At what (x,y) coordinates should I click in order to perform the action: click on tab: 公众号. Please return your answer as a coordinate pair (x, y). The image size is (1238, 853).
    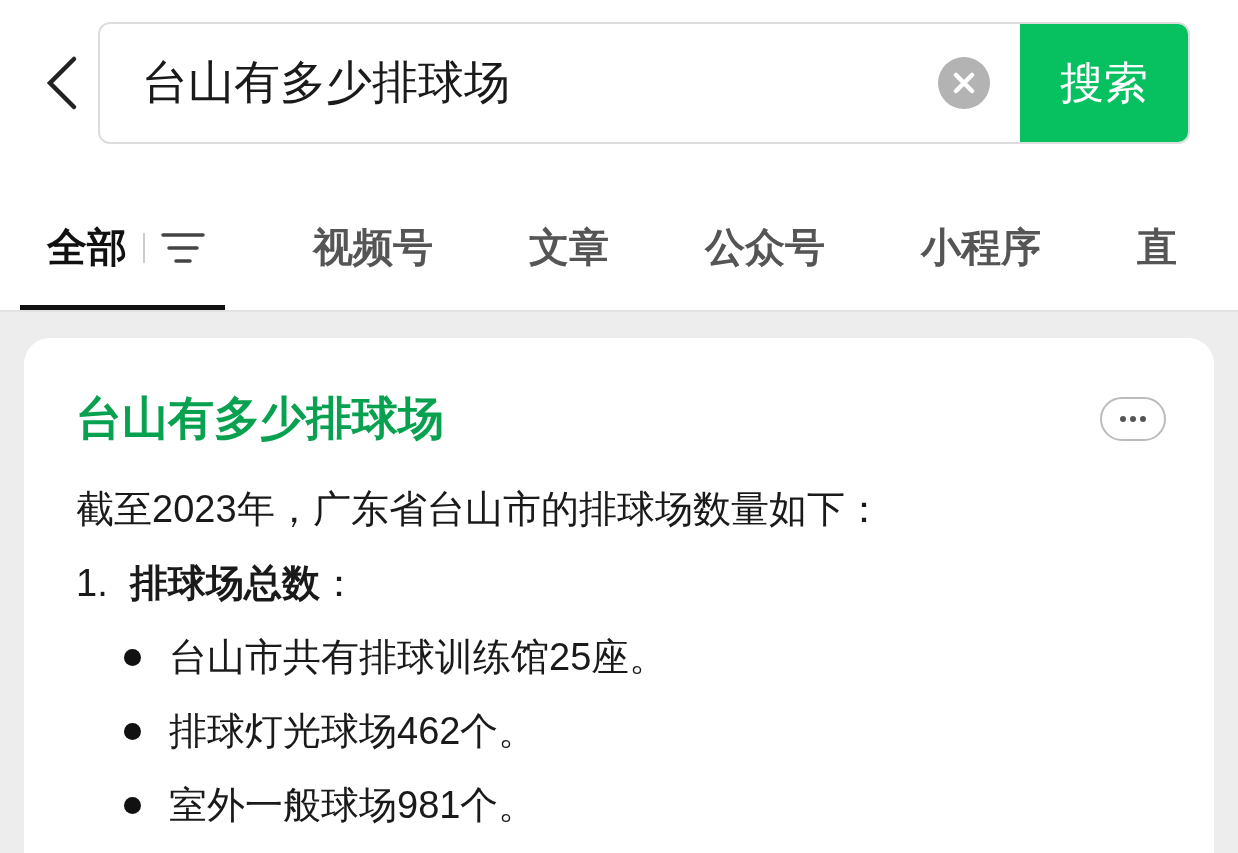
    Looking at the image, I should click on (765, 250).